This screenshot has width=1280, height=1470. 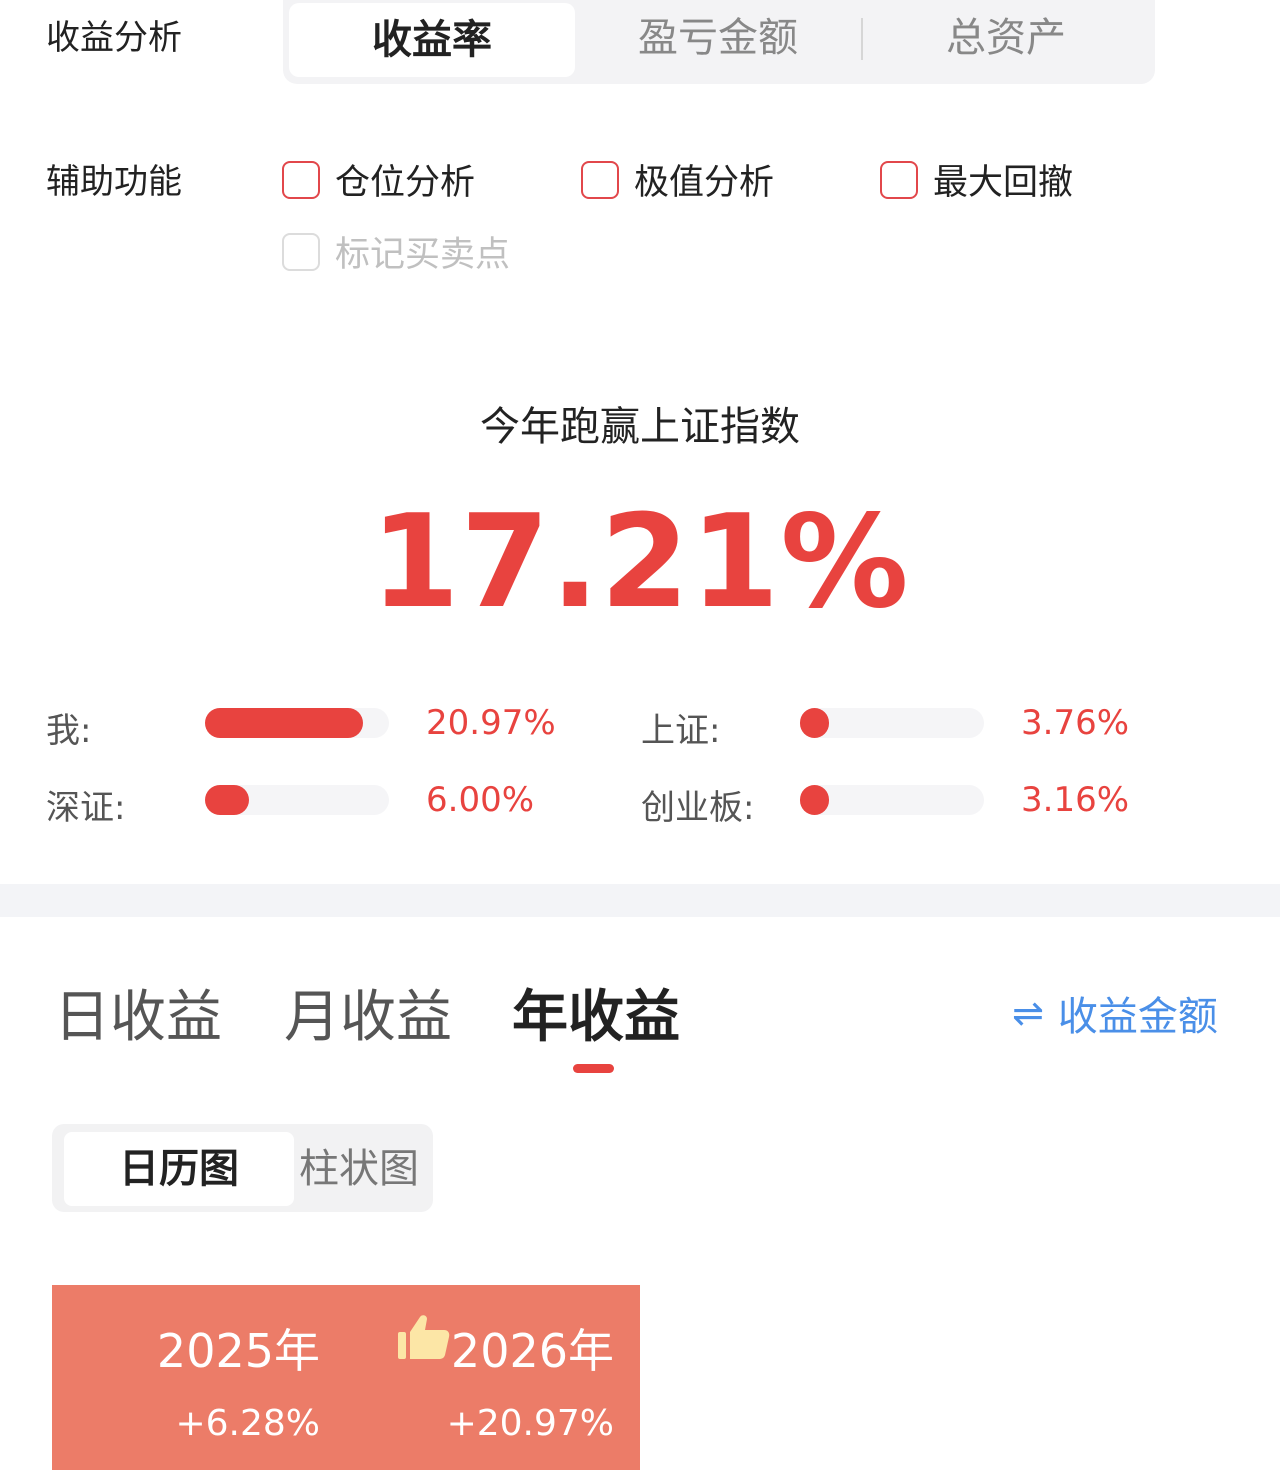 I want to click on switch-to-amount-link: ⇌ 收益金额, so click(x=1115, y=1013).